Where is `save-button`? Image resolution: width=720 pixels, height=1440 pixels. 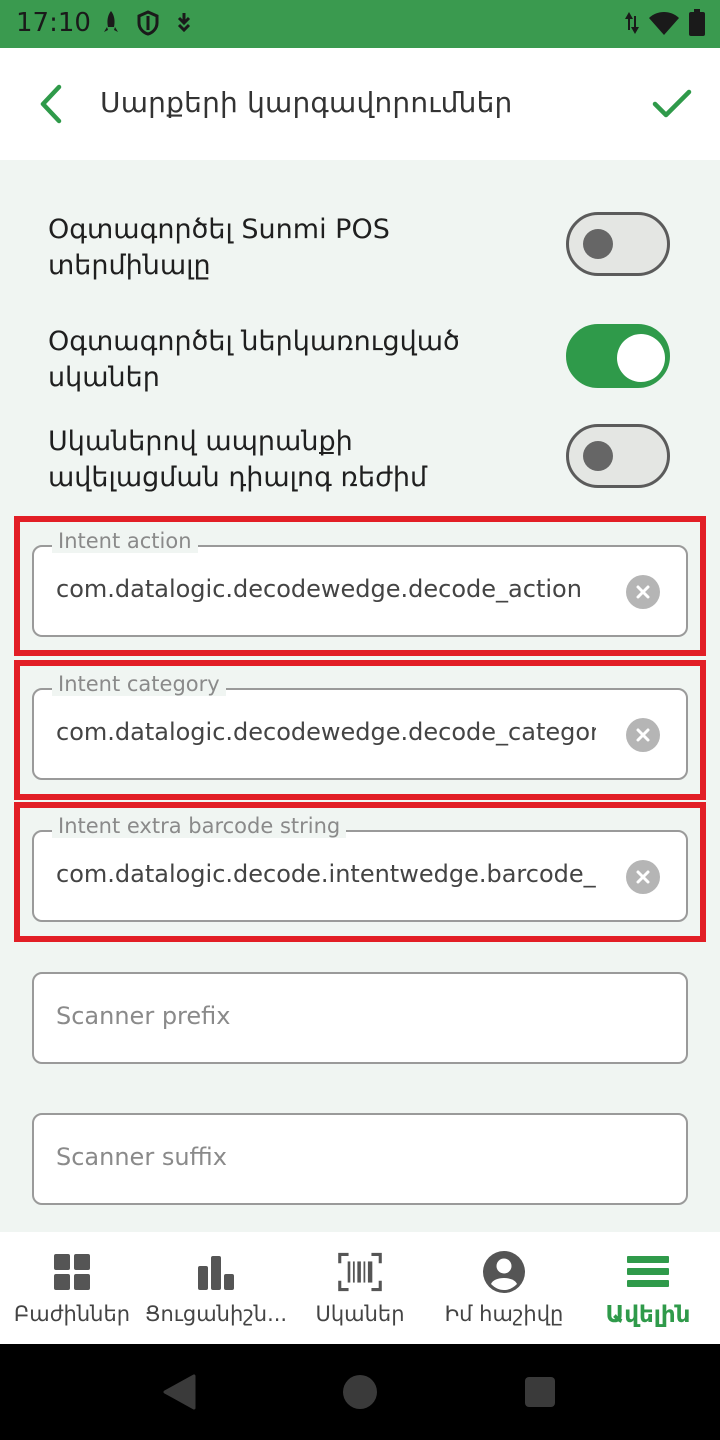
save-button is located at coordinates (672, 104).